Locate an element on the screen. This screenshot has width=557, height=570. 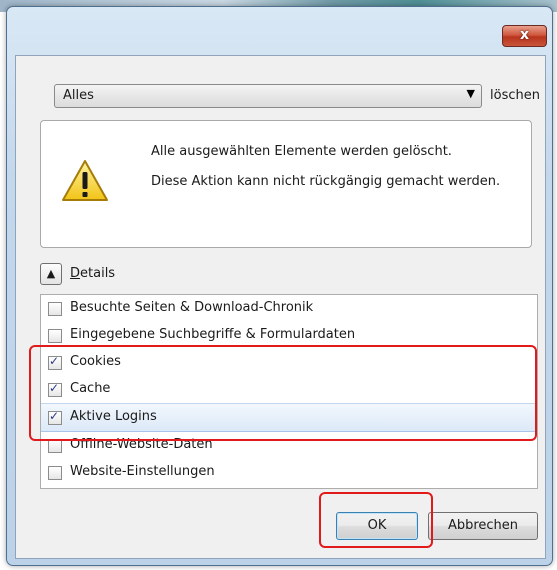
list-item: Offline-Website-Daten is located at coordinates (289, 445).